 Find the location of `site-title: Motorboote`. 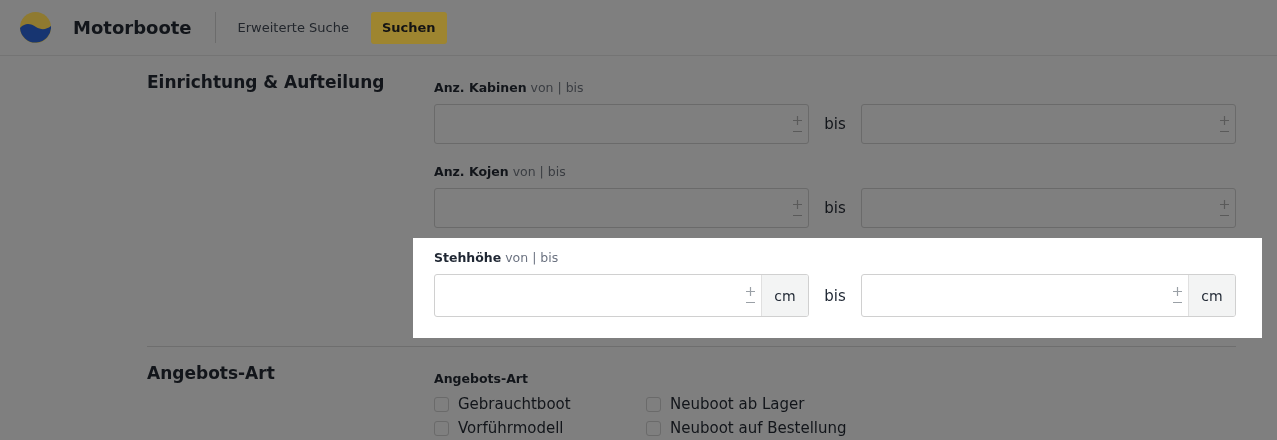

site-title: Motorboote is located at coordinates (132, 27).